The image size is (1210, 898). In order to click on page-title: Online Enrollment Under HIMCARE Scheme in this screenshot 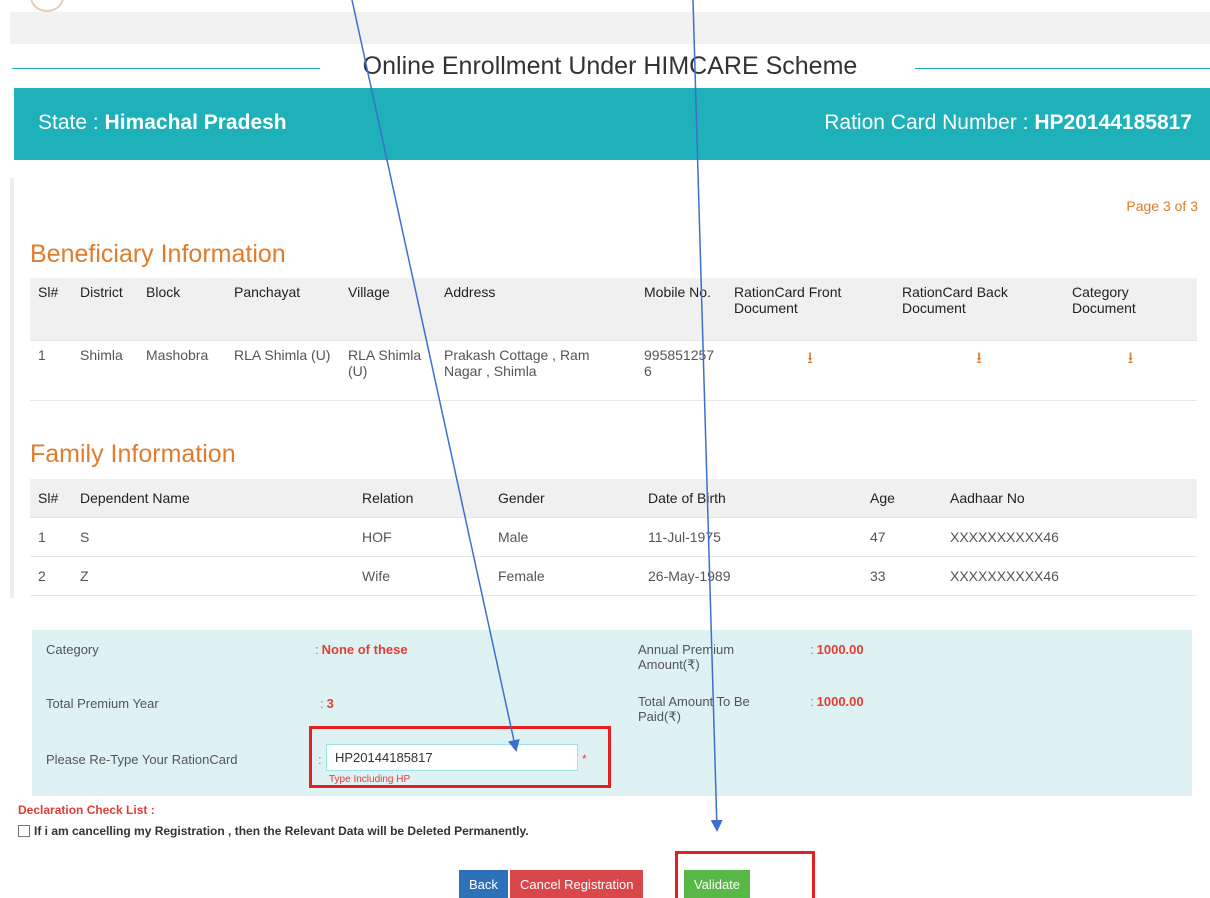, I will do `click(610, 66)`.